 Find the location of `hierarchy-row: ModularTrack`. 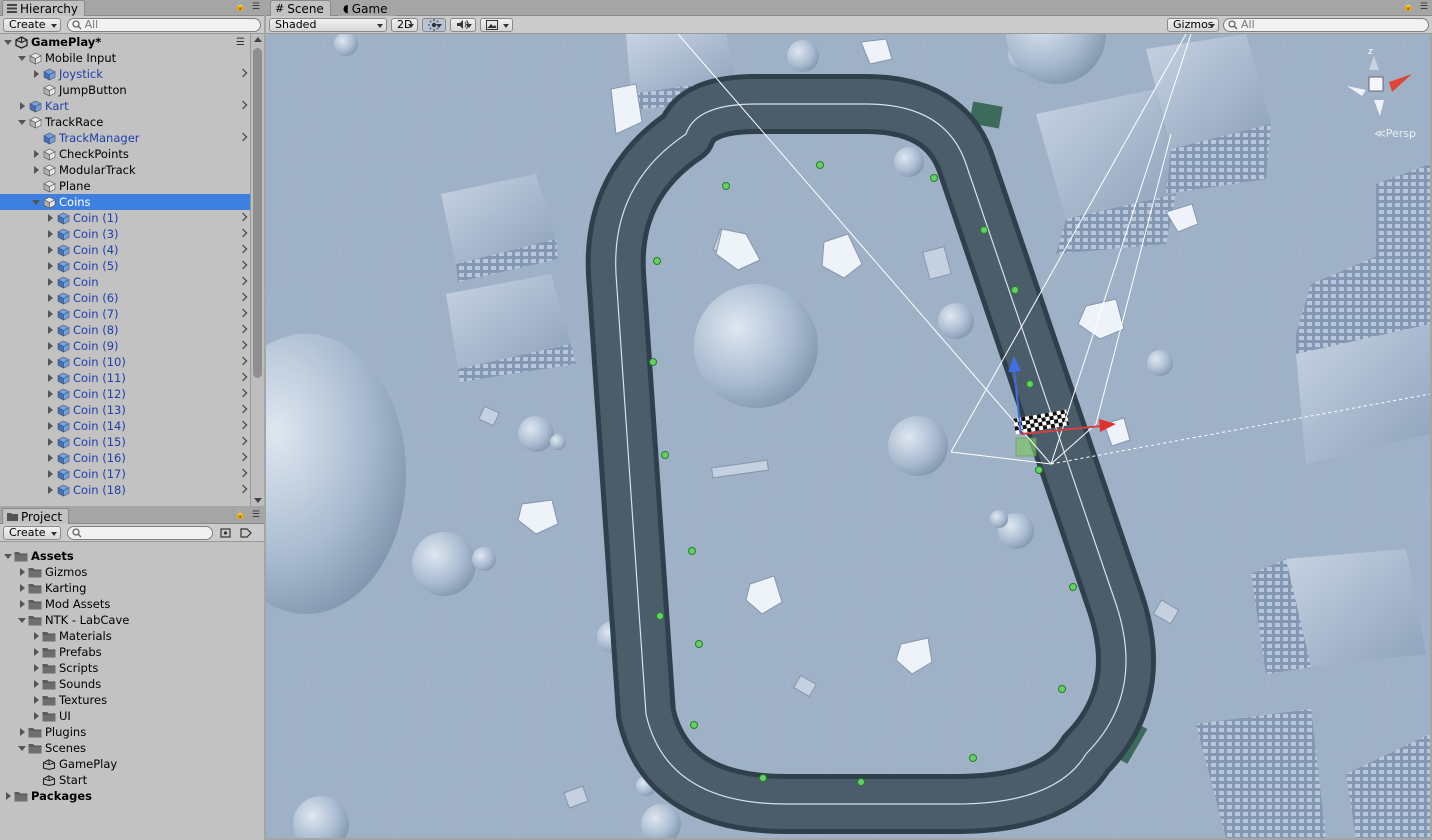

hierarchy-row: ModularTrack is located at coordinates (125, 170).